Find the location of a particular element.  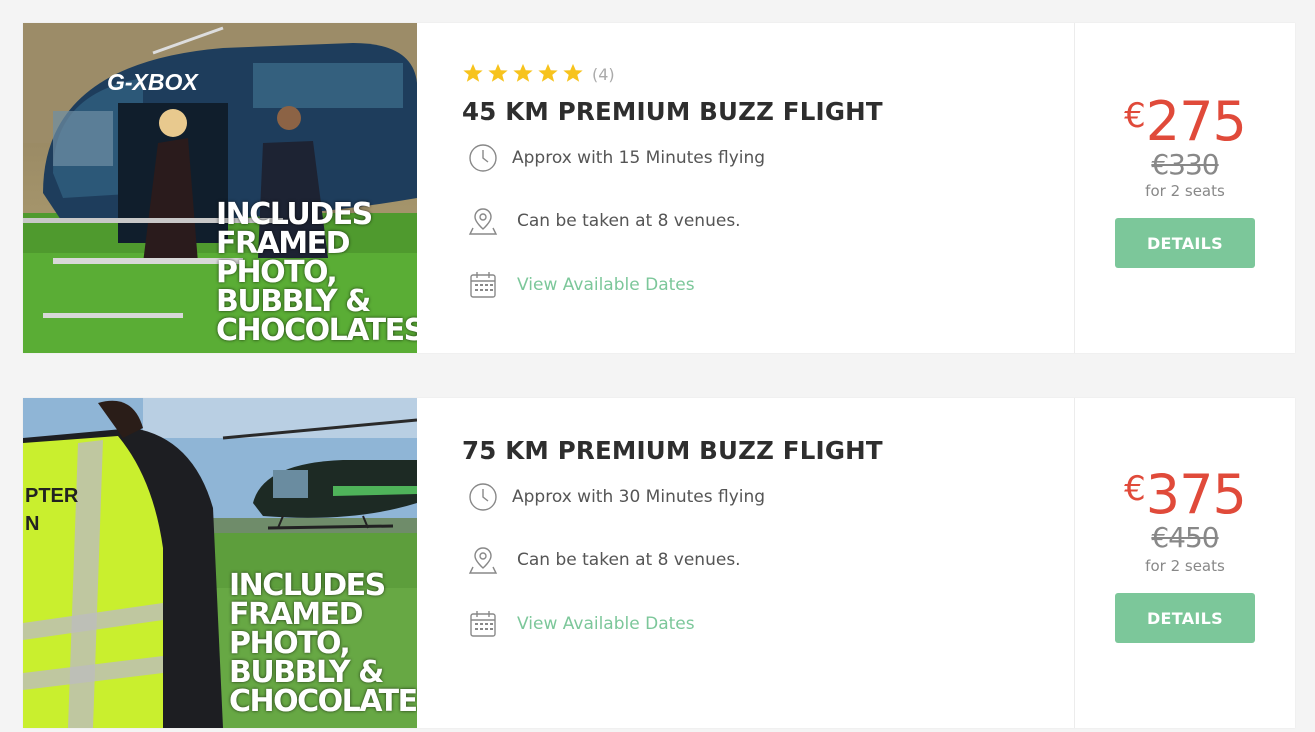

price-panel: €375 €450 for 2 seats DETAILS is located at coordinates (1185, 563).